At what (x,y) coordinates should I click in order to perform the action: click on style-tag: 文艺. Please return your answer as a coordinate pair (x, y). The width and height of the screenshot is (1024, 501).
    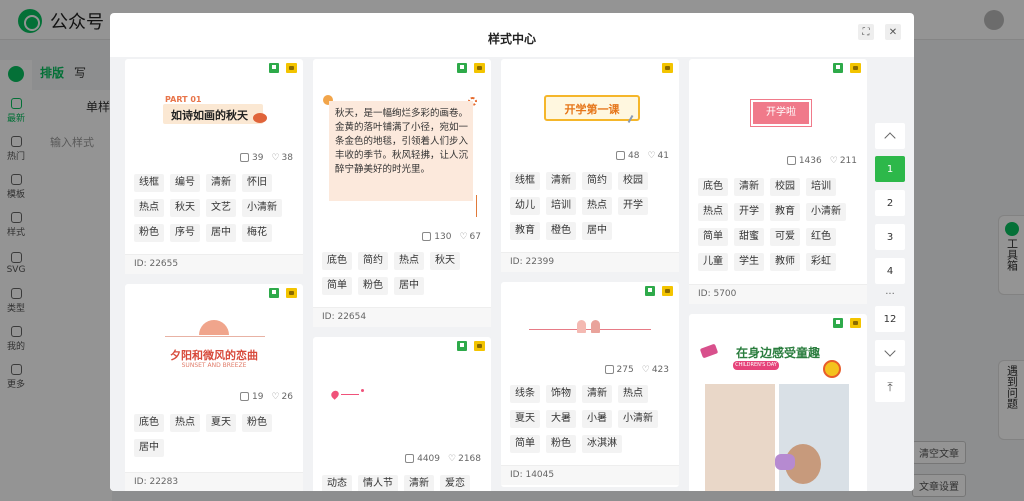
    Looking at the image, I should click on (221, 208).